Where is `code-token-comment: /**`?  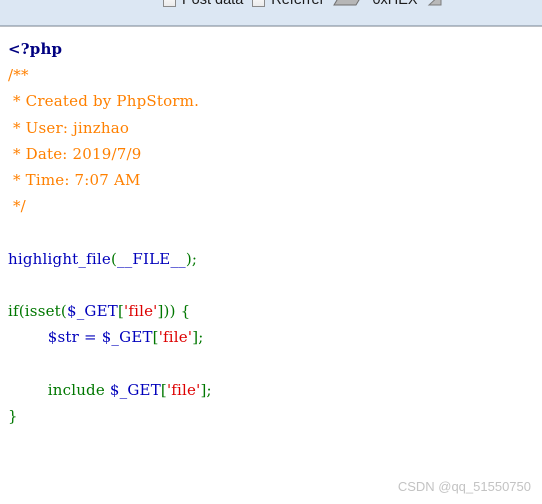 code-token-comment: /** is located at coordinates (18, 75).